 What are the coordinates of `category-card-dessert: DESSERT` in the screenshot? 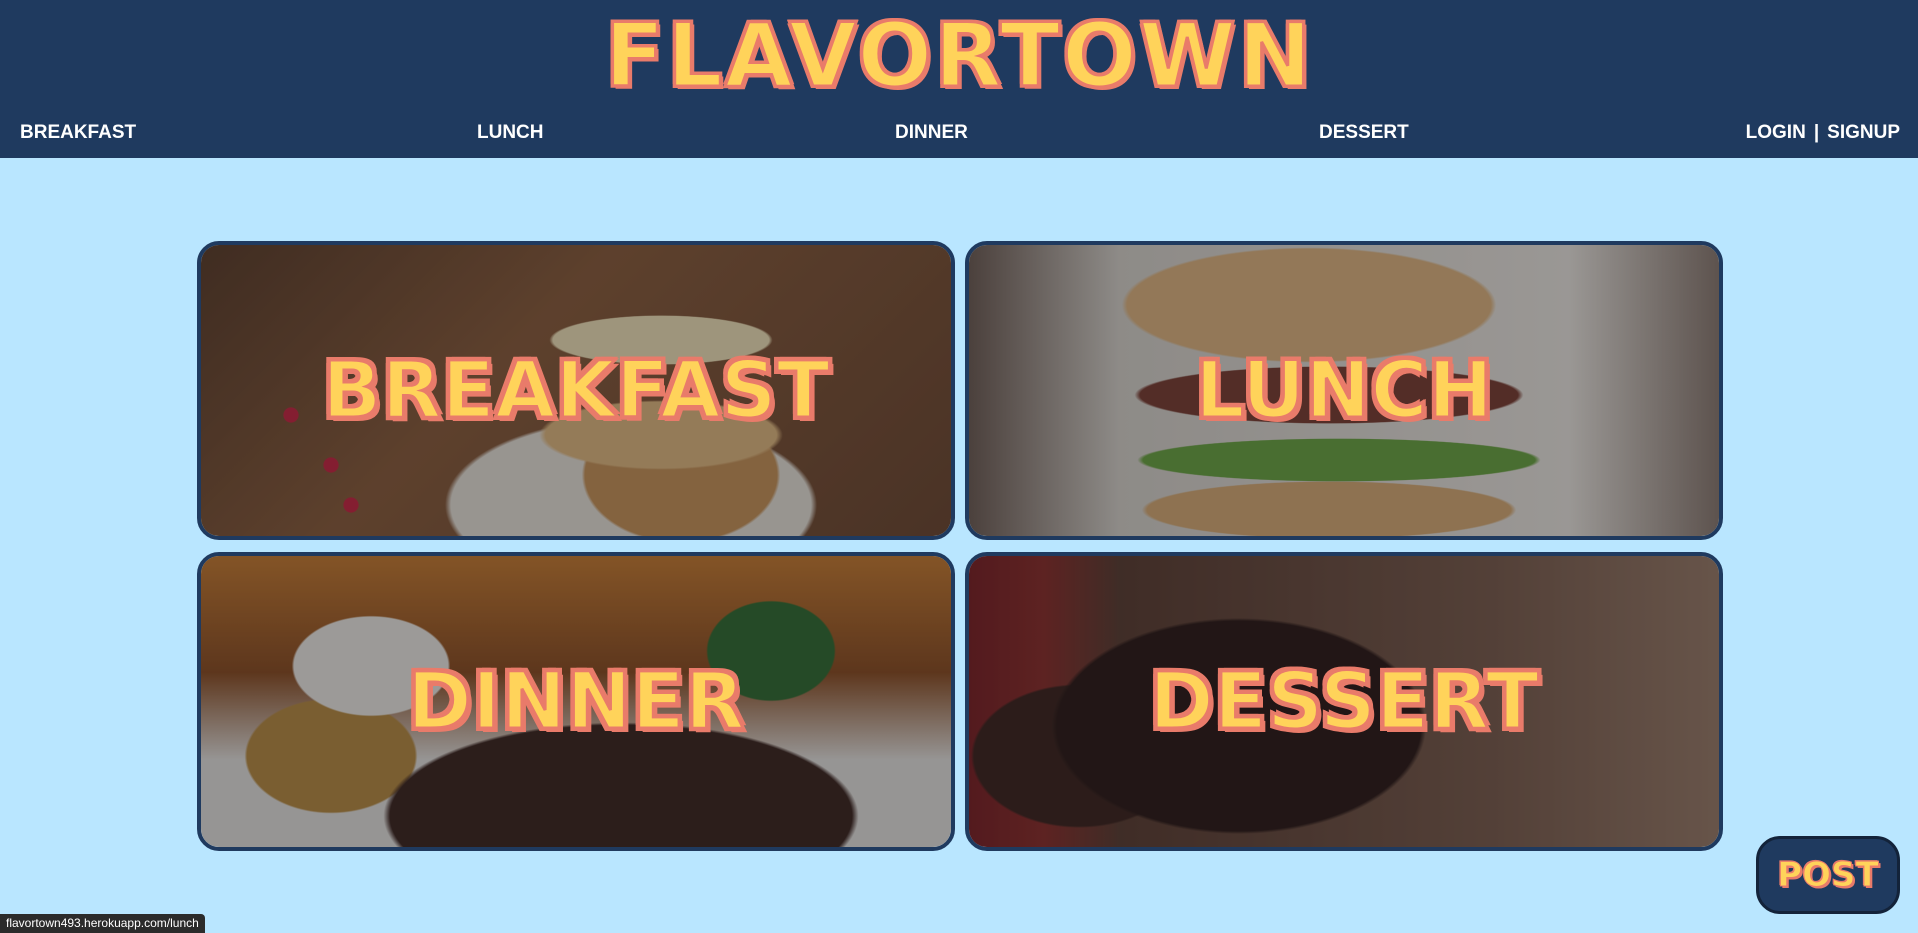 It's located at (1344, 701).